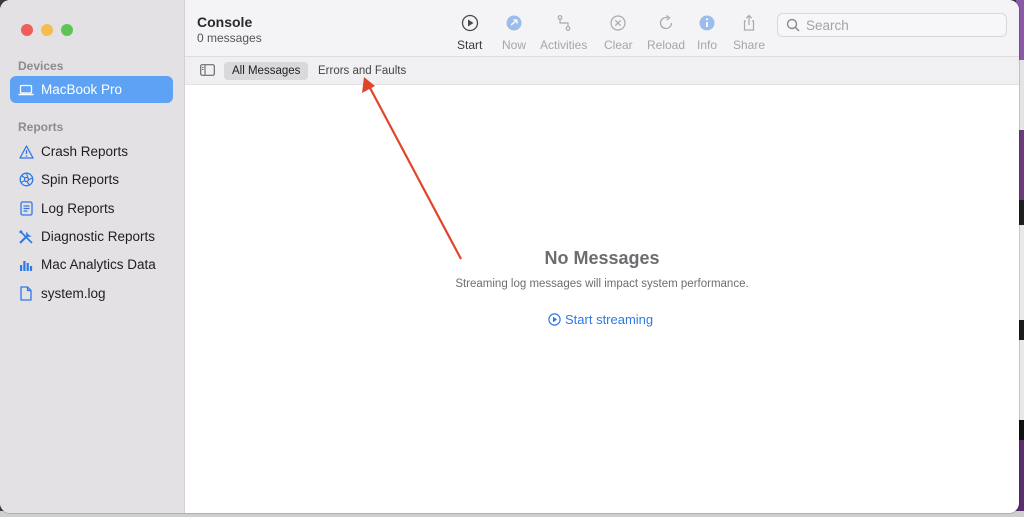 Image resolution: width=1024 pixels, height=517 pixels. I want to click on play-icon, so click(469, 23).